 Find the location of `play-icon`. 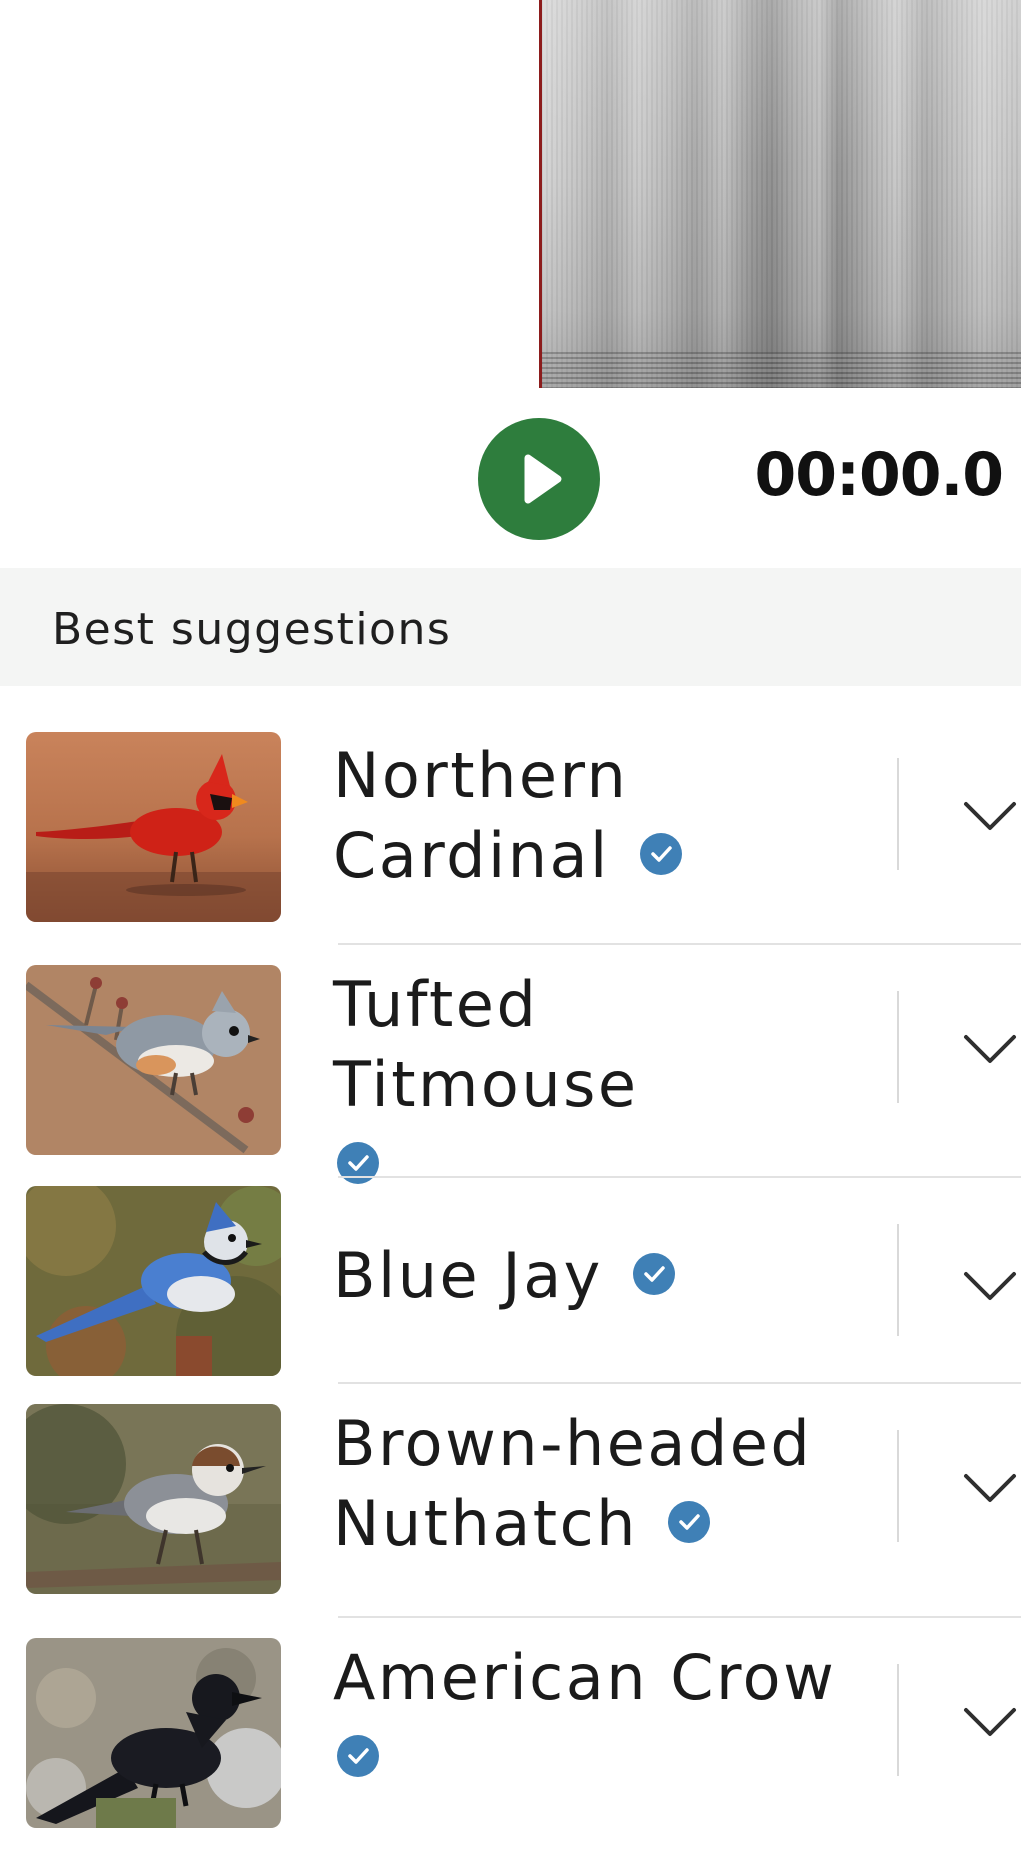

play-icon is located at coordinates (543, 479).